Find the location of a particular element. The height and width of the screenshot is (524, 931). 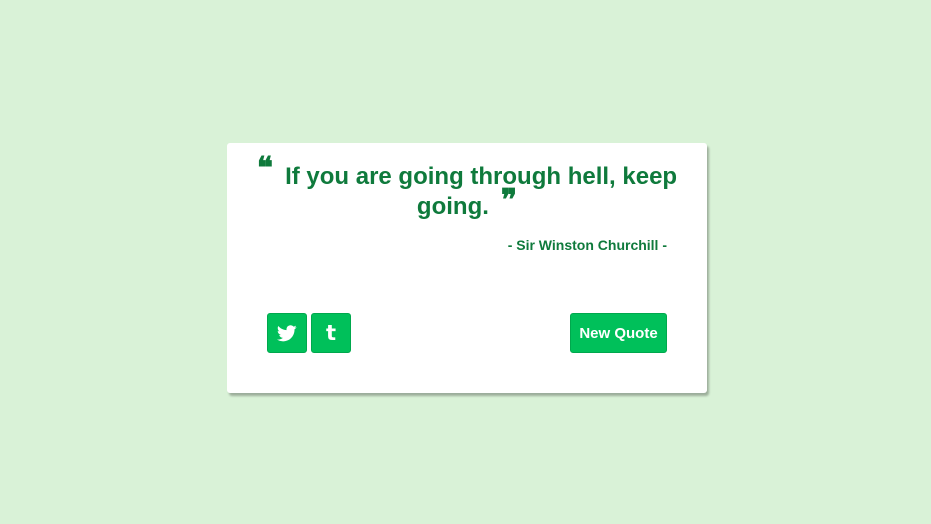

open-quote-icon: ❝ is located at coordinates (265, 168).